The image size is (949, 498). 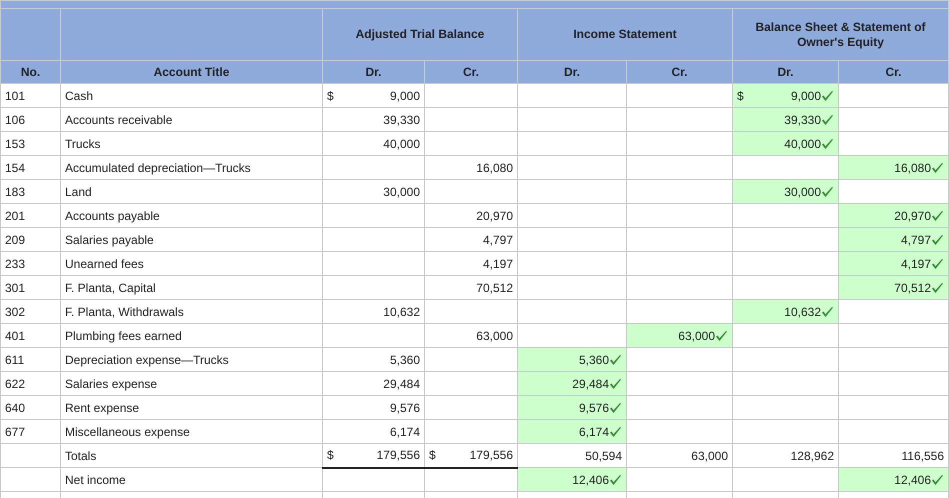 I want to click on amount-value: 128,962, so click(x=812, y=456).